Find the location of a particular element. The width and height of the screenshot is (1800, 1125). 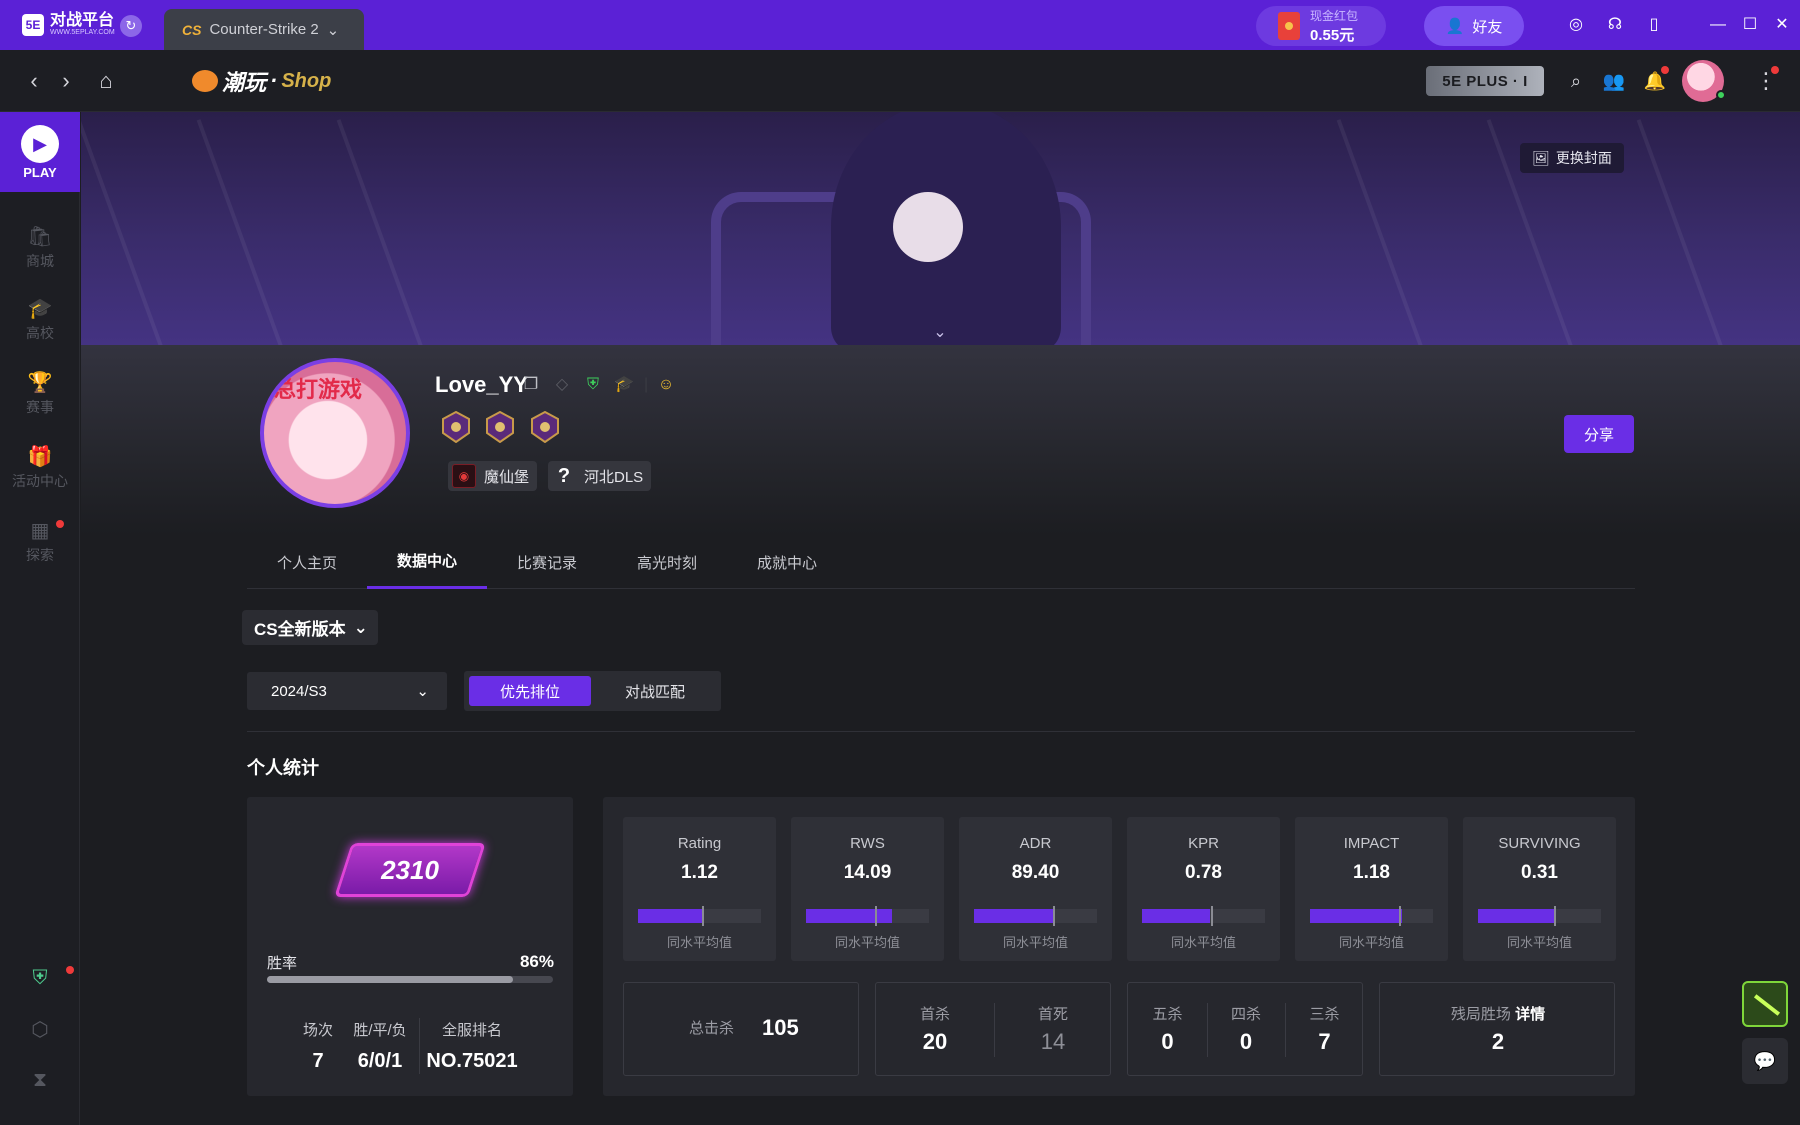

chat-icon: 💬 is located at coordinates (1765, 1061).